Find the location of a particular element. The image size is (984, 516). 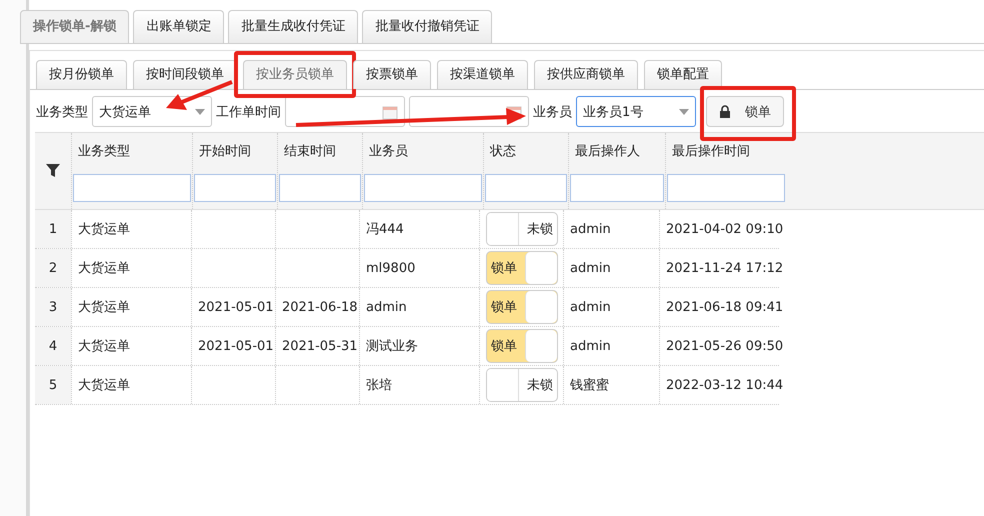

tab: 出账单锁定 is located at coordinates (178, 26).